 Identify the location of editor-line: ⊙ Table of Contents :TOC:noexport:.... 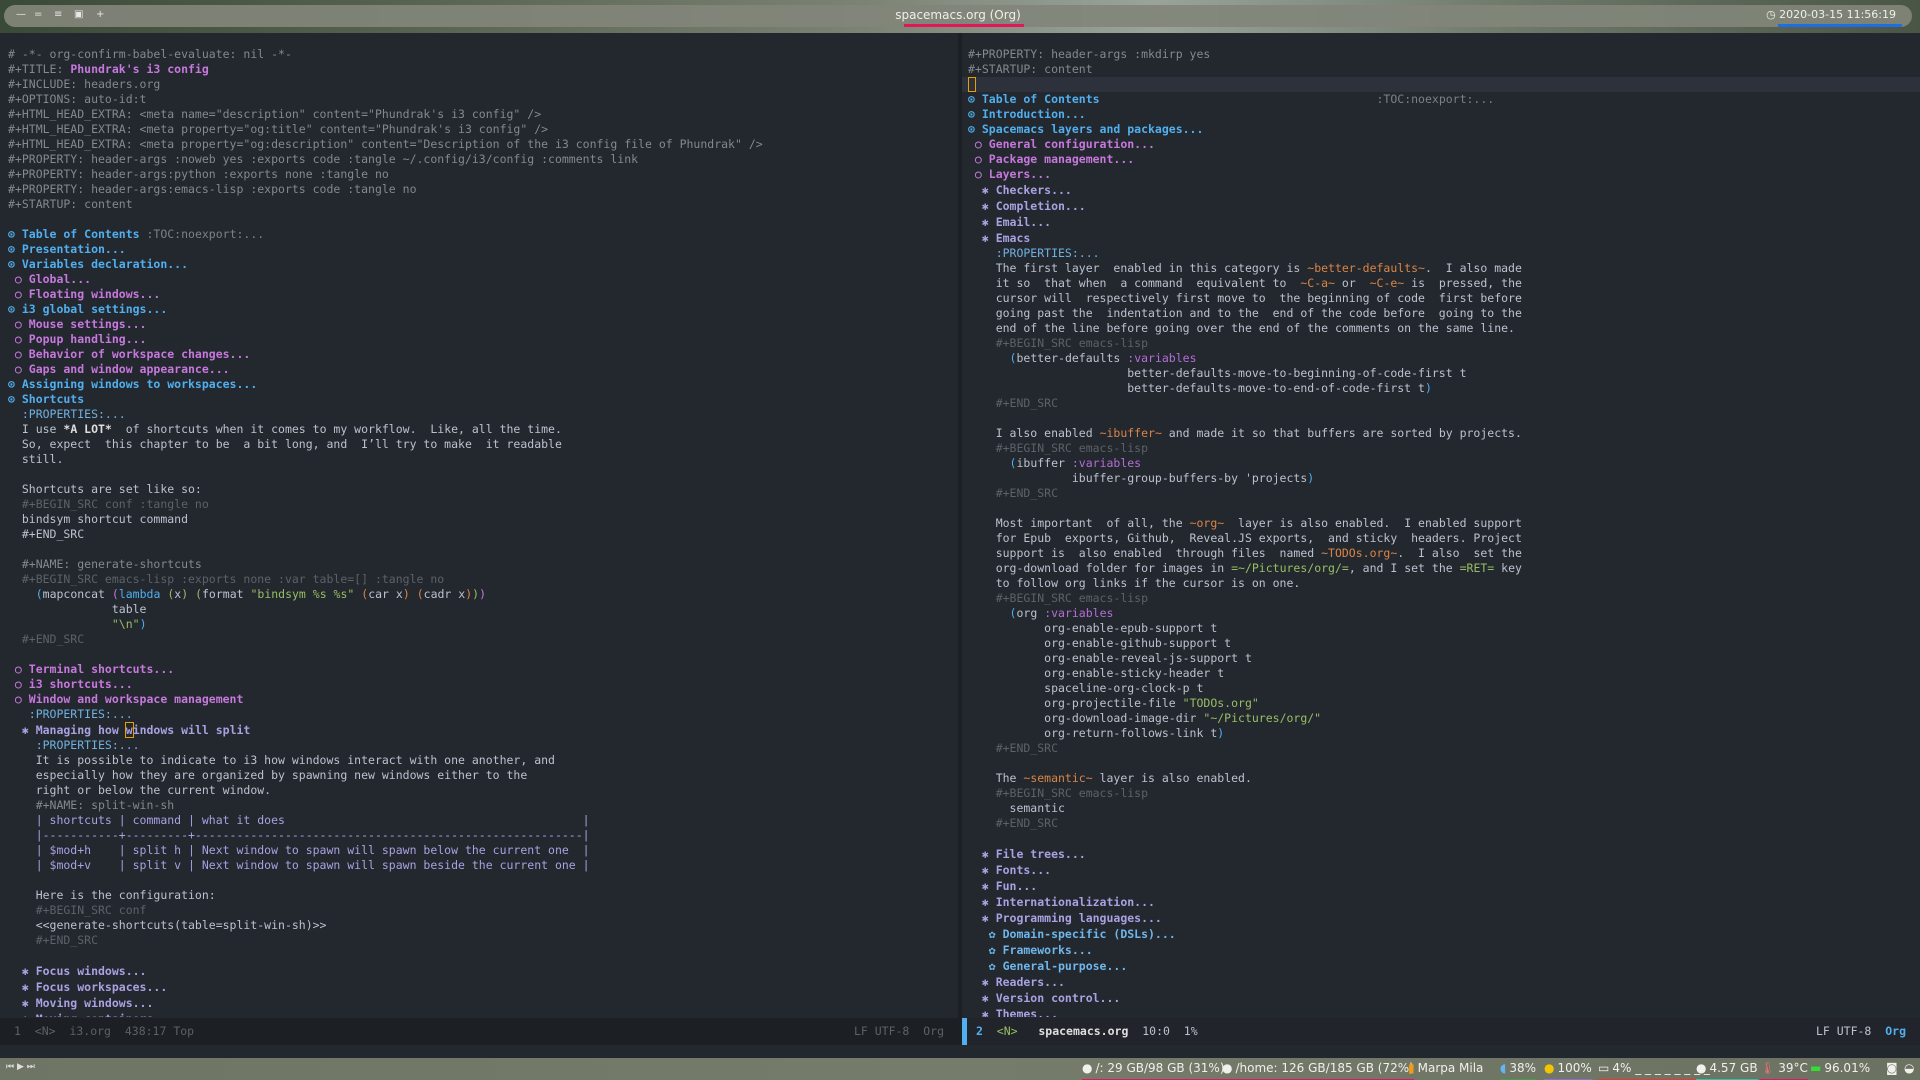
(1441, 99).